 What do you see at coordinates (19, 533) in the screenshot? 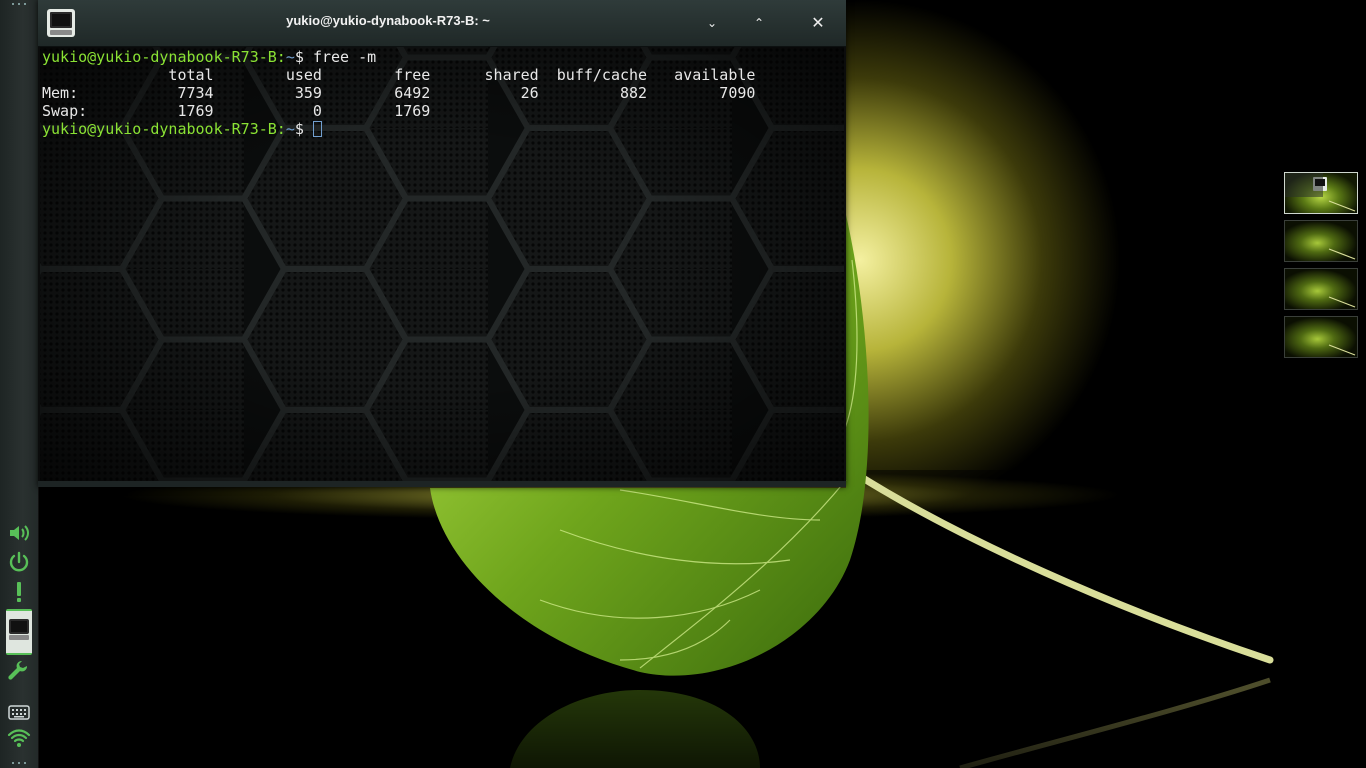
I see `volume-icon` at bounding box center [19, 533].